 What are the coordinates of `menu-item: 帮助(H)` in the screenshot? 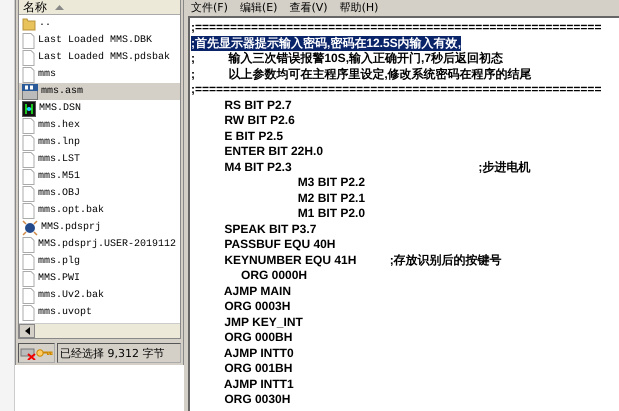 It's located at (359, 7).